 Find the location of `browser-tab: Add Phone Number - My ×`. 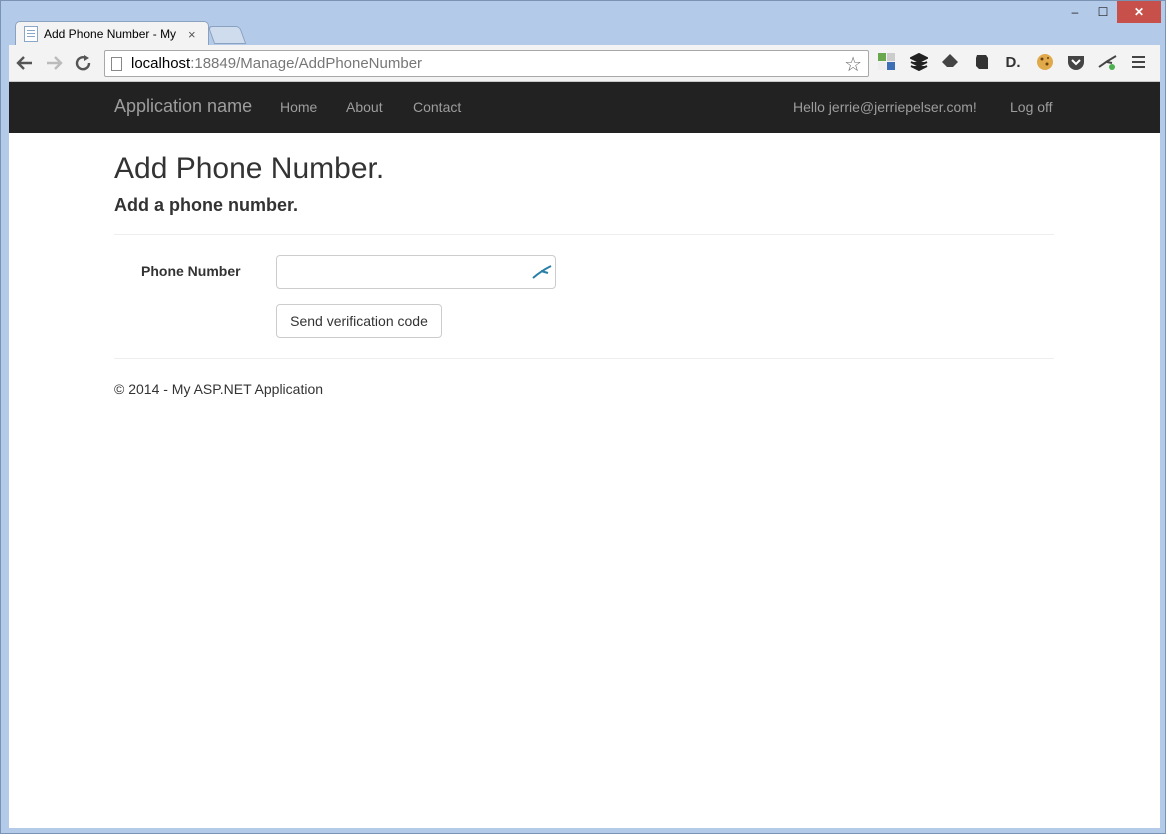

browser-tab: Add Phone Number - My × is located at coordinates (112, 33).